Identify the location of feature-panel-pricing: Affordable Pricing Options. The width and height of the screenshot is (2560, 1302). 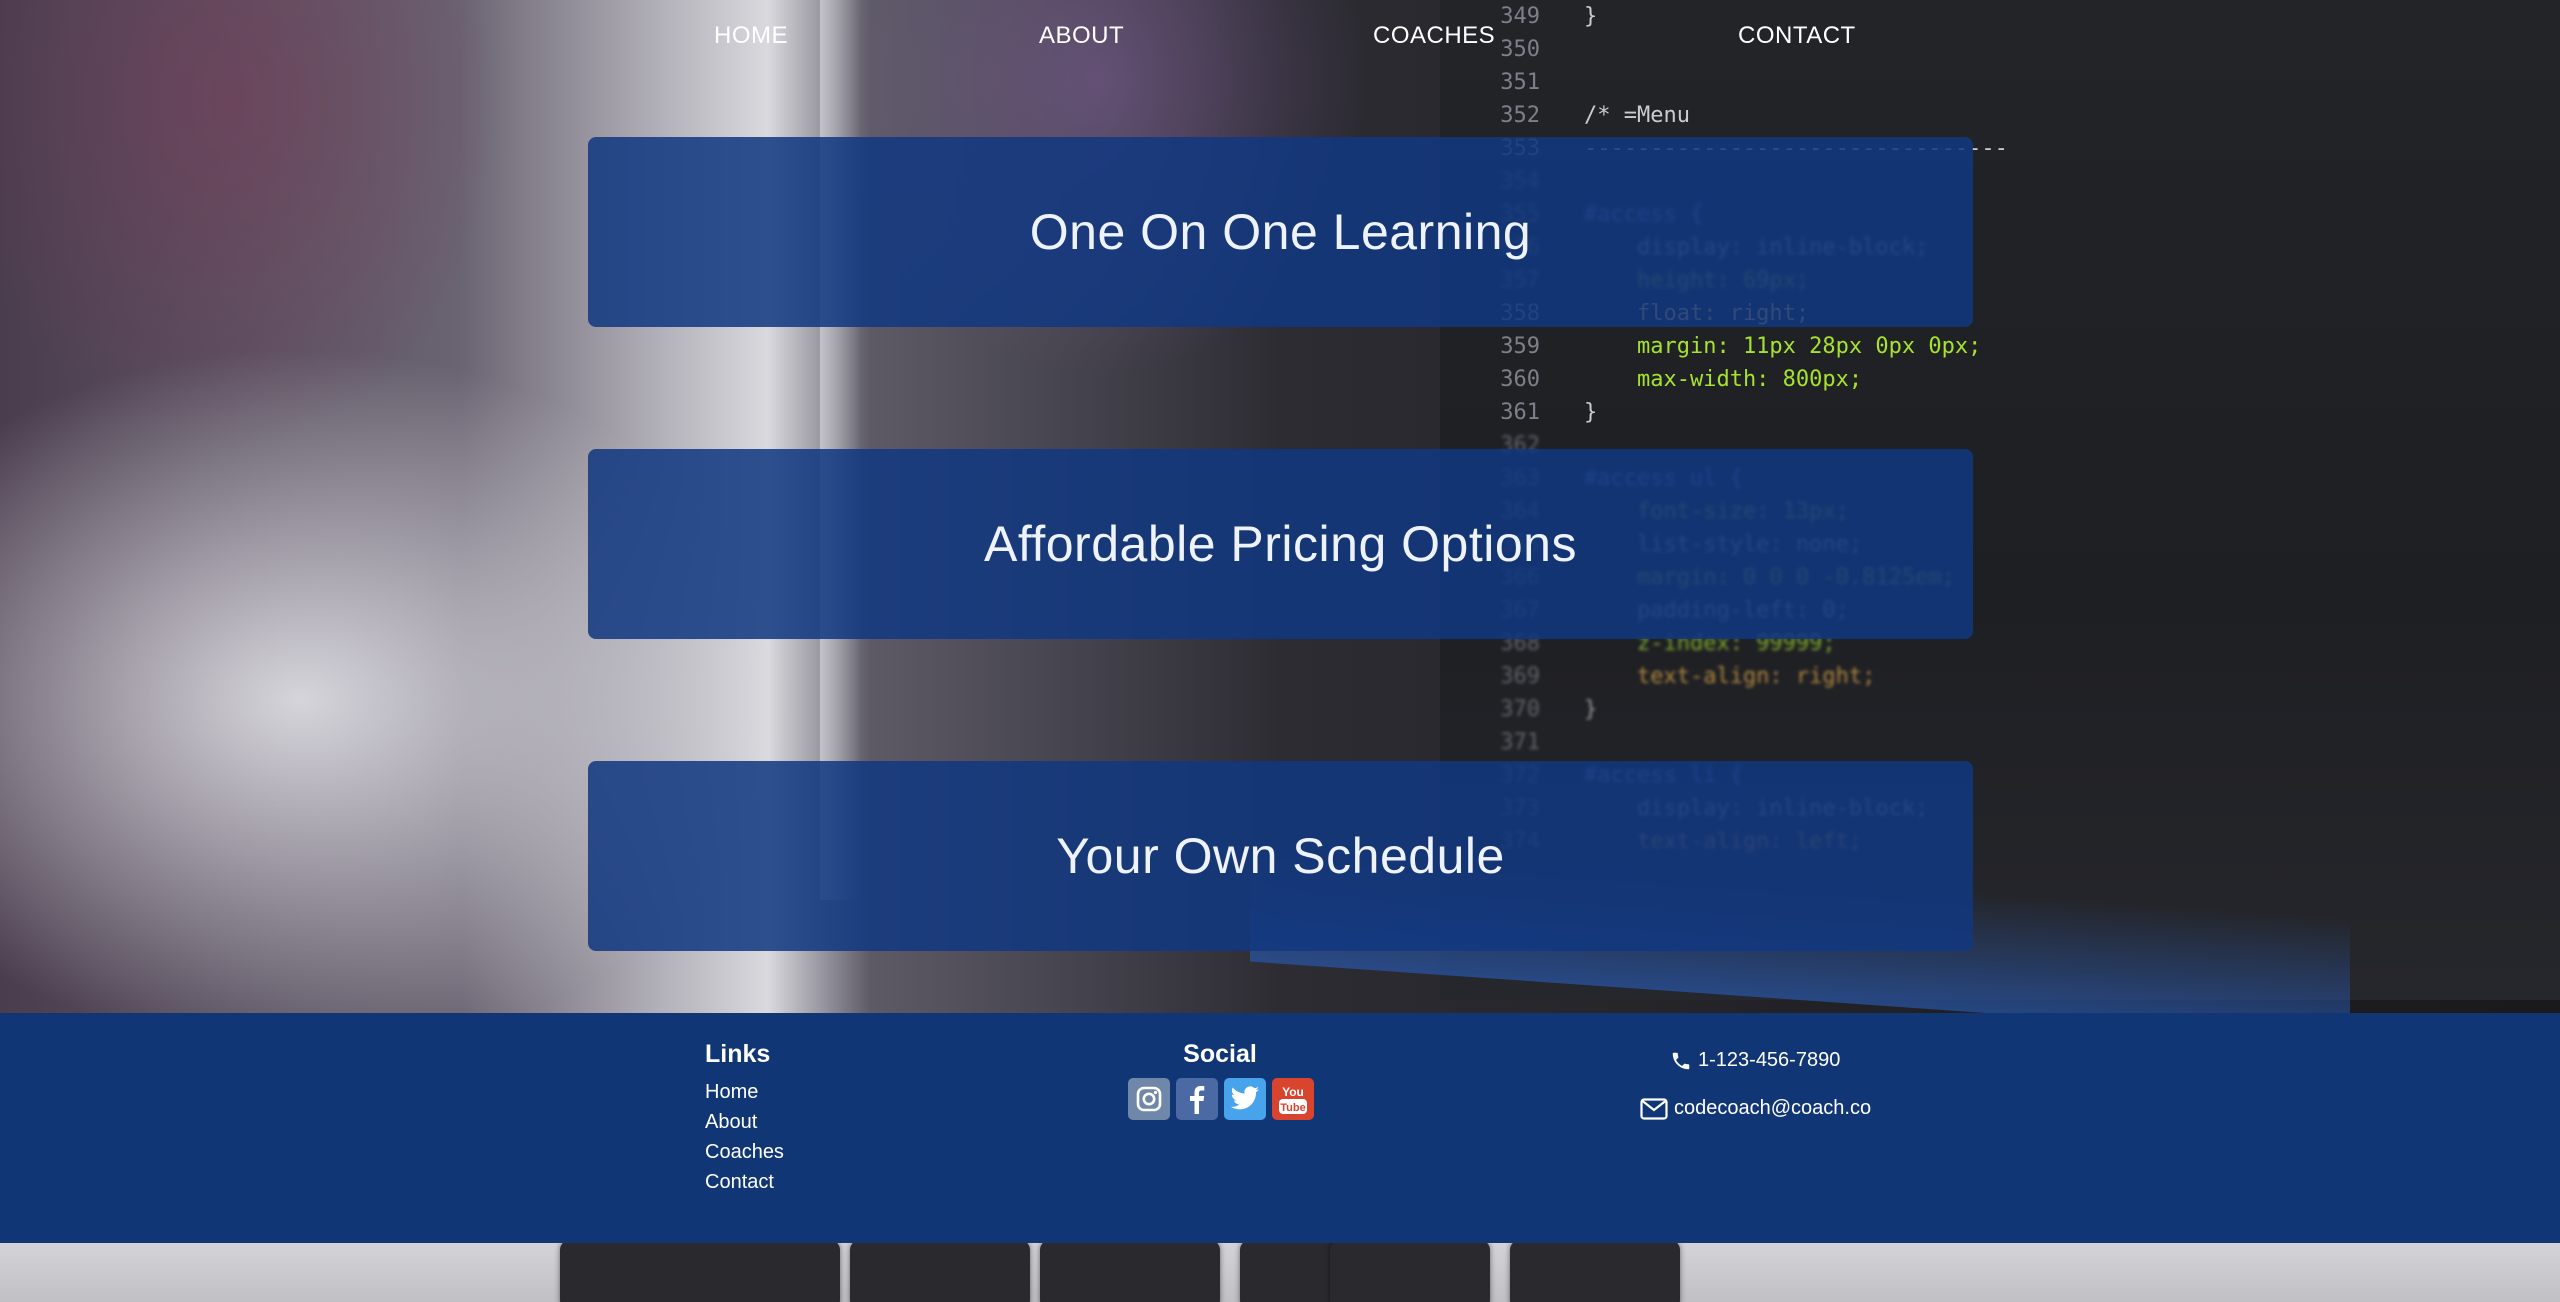
(1280, 544).